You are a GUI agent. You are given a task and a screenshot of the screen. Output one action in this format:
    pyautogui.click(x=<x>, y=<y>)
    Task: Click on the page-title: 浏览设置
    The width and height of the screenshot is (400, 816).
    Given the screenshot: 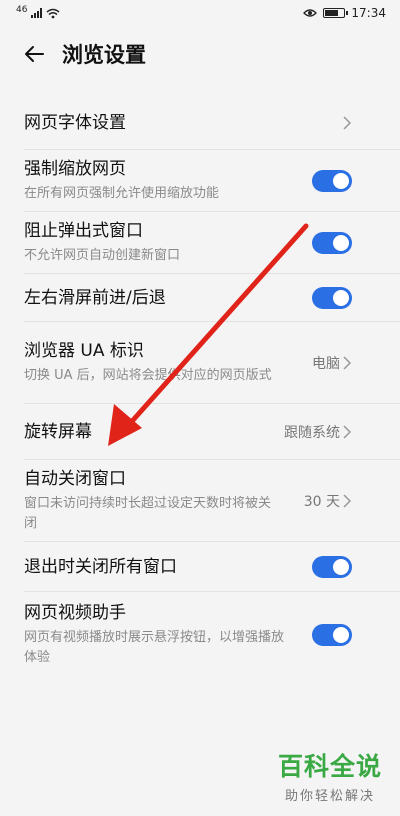 What is the action you would take?
    pyautogui.click(x=104, y=55)
    